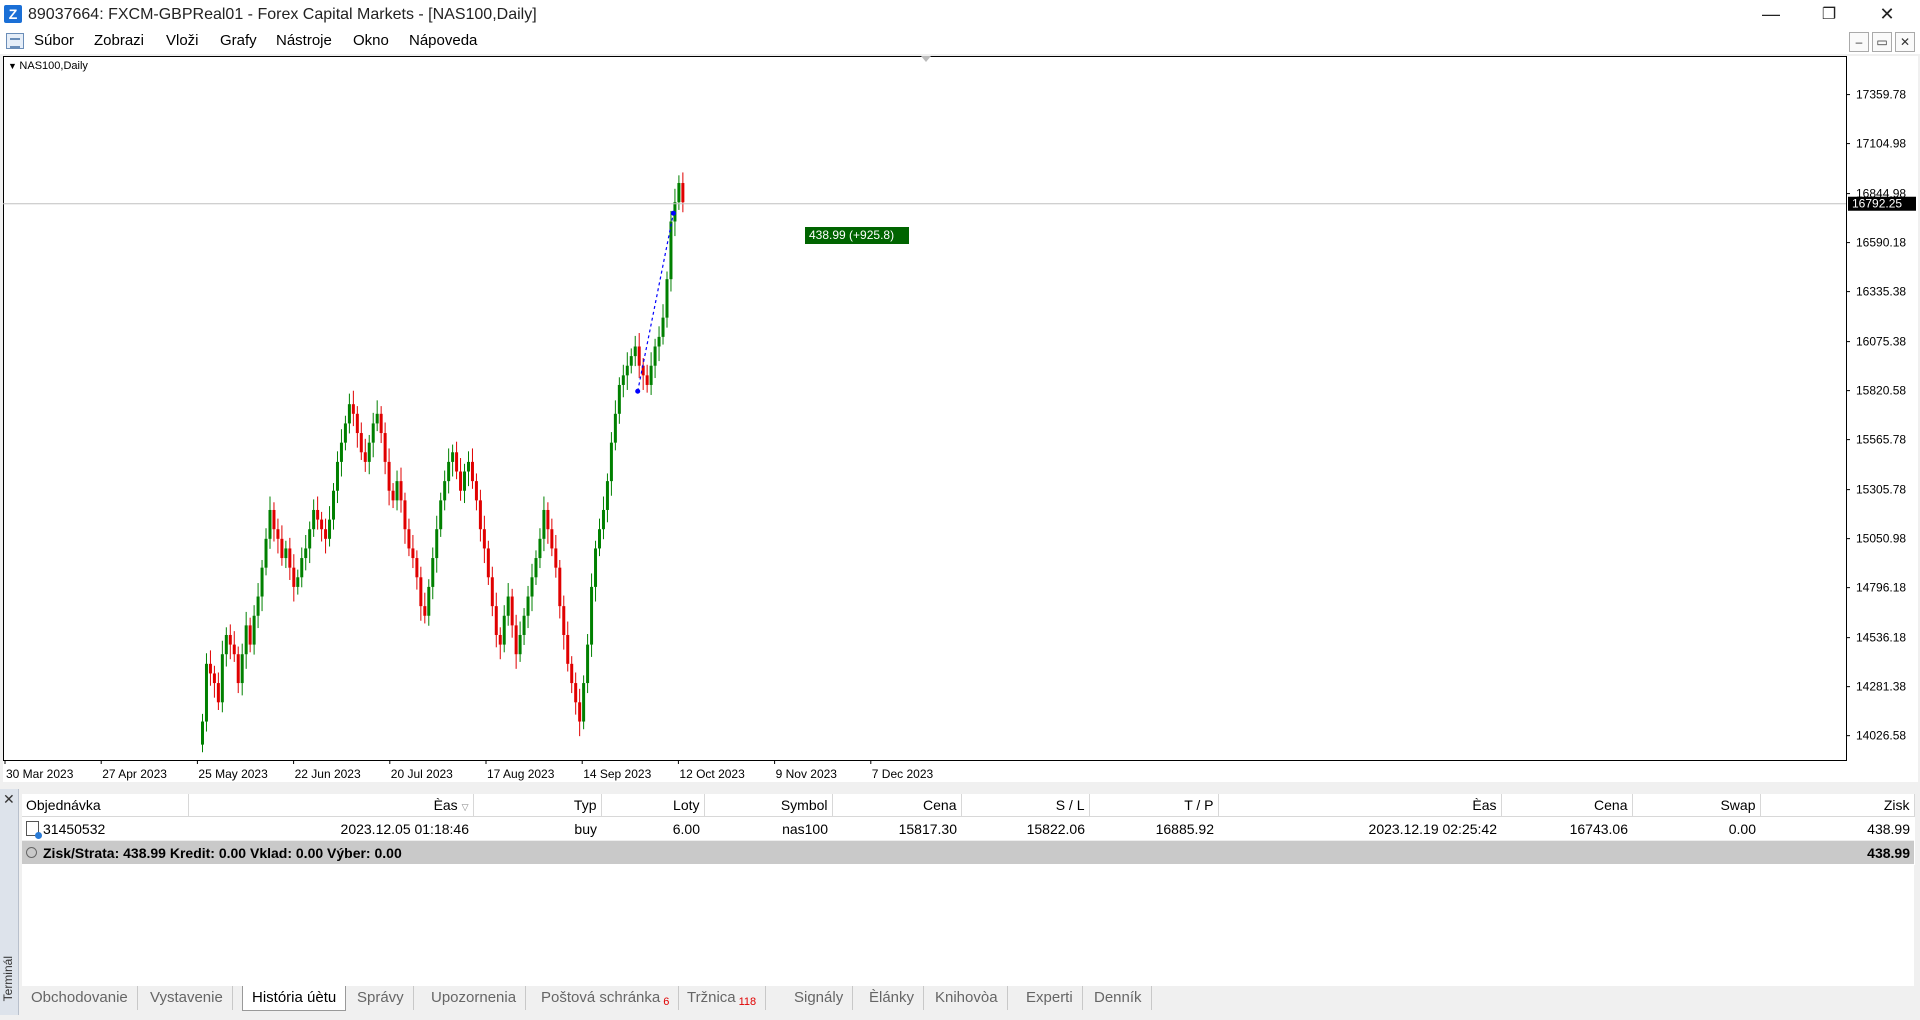  Describe the element at coordinates (1837, 805) in the screenshot. I see `col-profit: Zisk` at that location.